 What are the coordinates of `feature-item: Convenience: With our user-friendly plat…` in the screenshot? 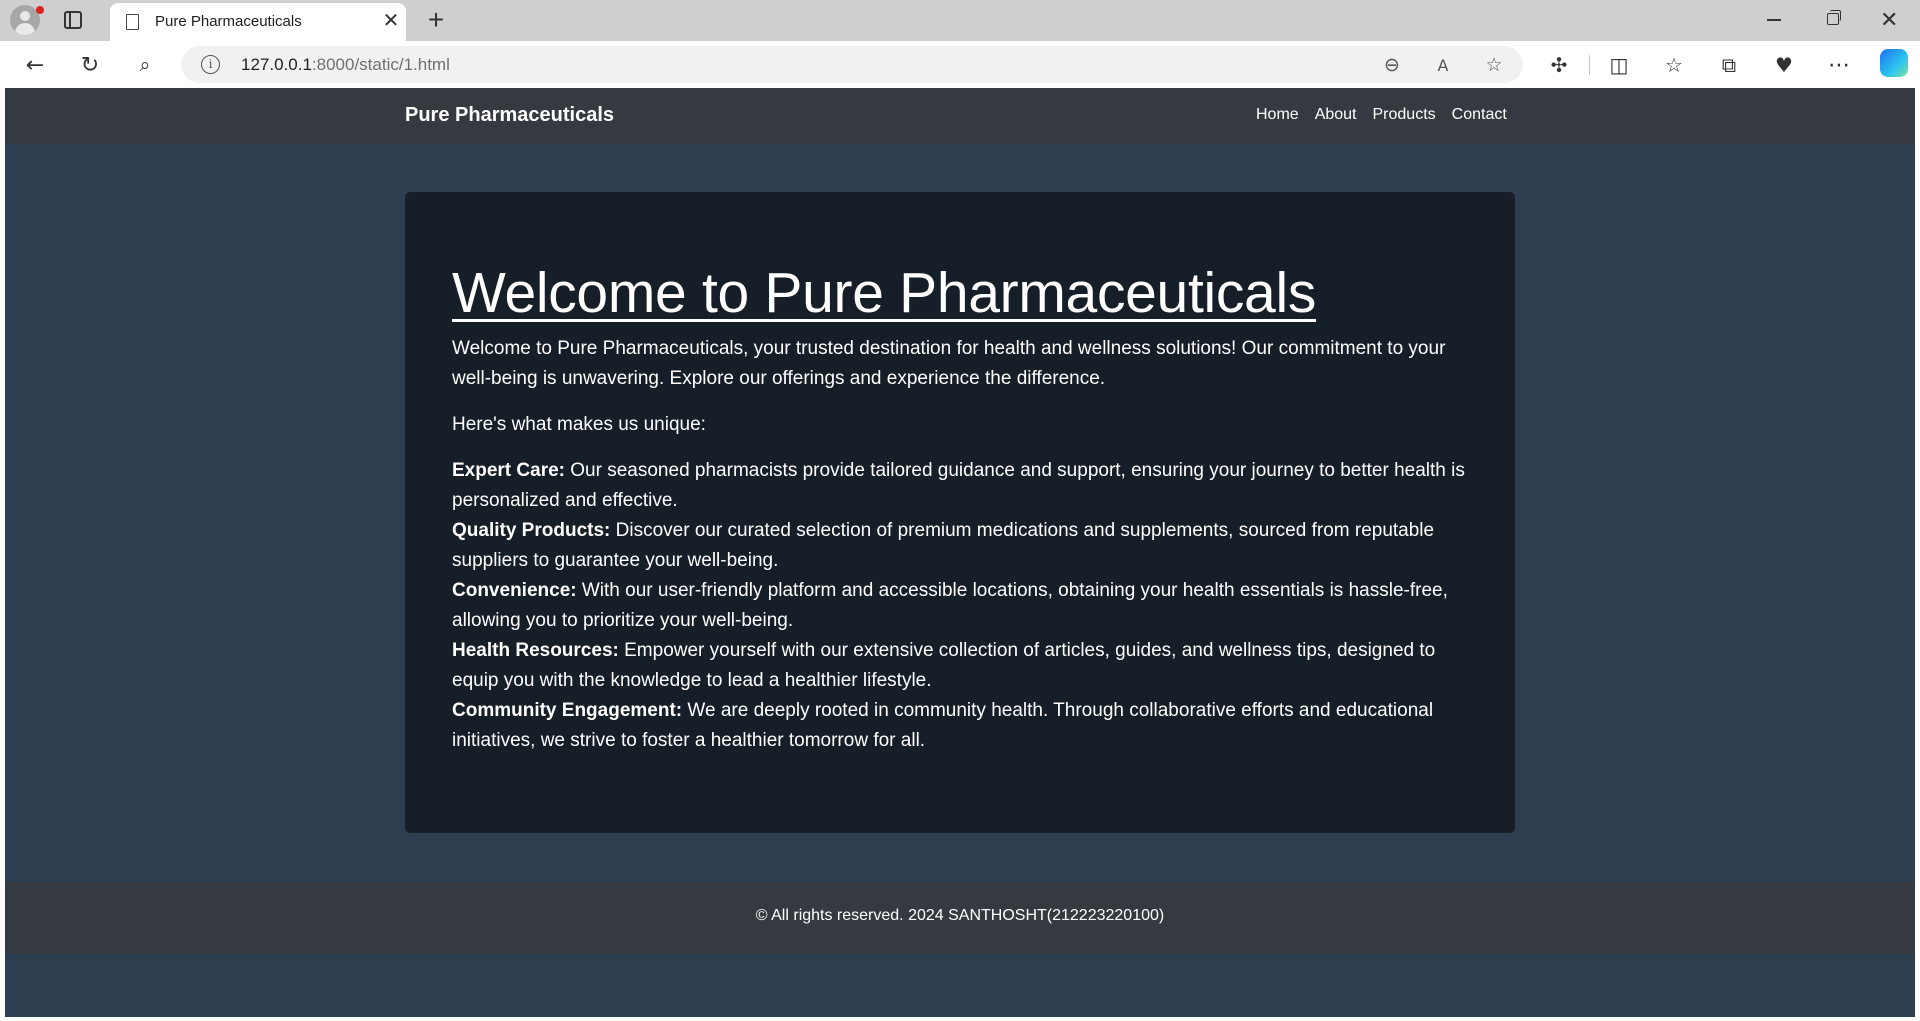 It's located at (950, 605).